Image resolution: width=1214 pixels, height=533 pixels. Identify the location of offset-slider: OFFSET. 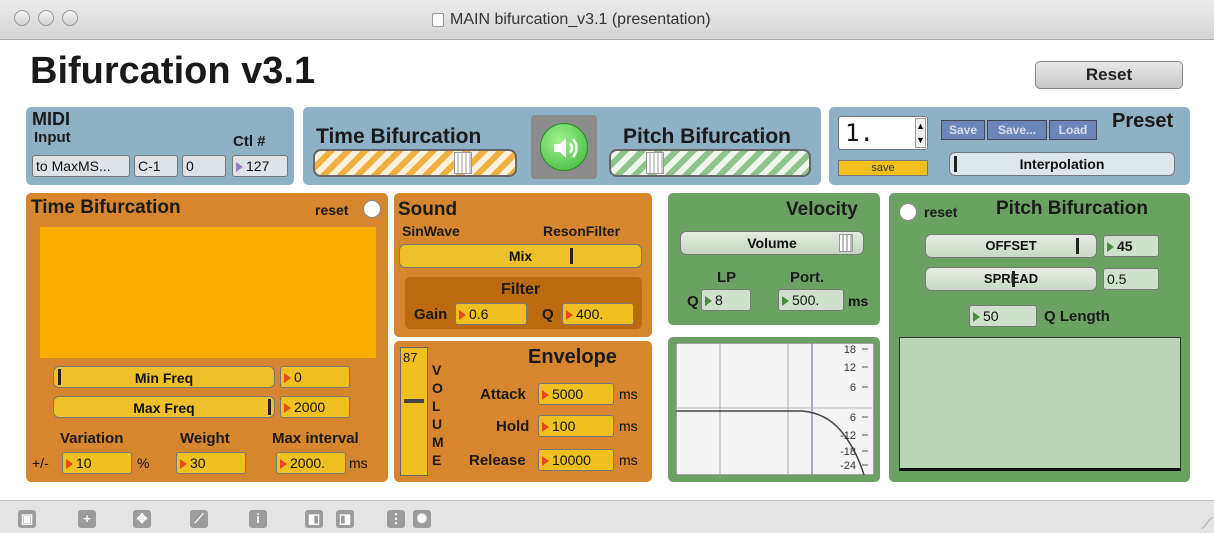
(1011, 246).